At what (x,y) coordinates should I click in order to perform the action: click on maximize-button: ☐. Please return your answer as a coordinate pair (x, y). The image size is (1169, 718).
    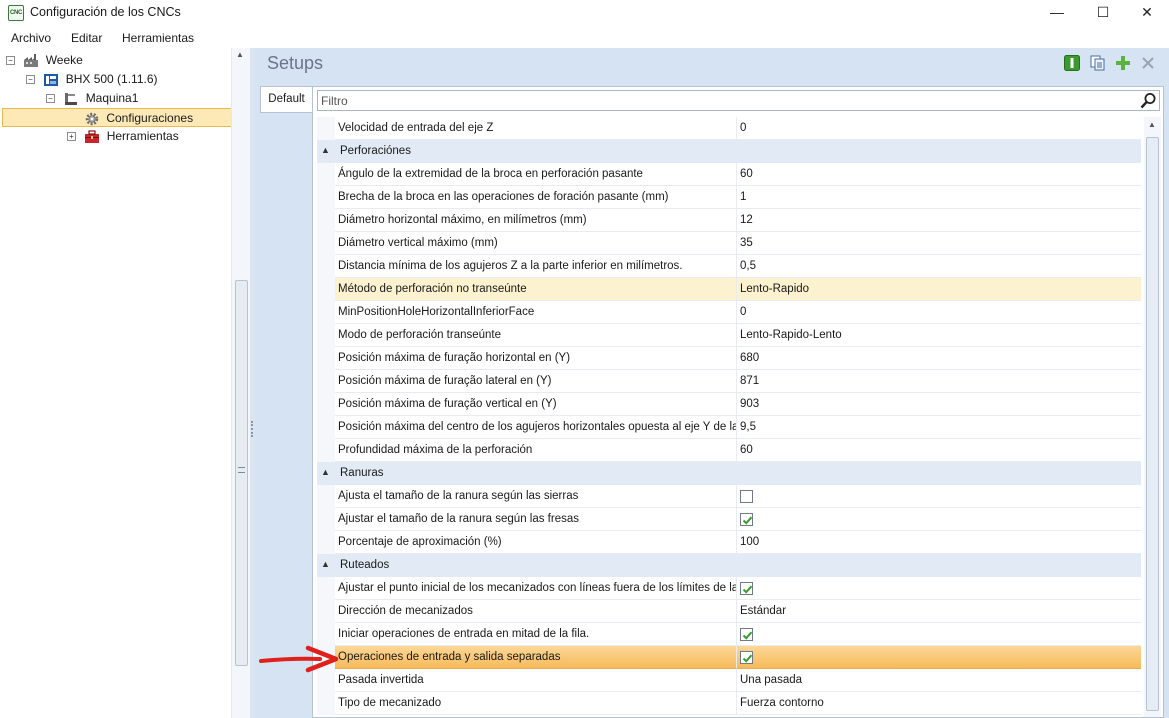
    Looking at the image, I should click on (1103, 13).